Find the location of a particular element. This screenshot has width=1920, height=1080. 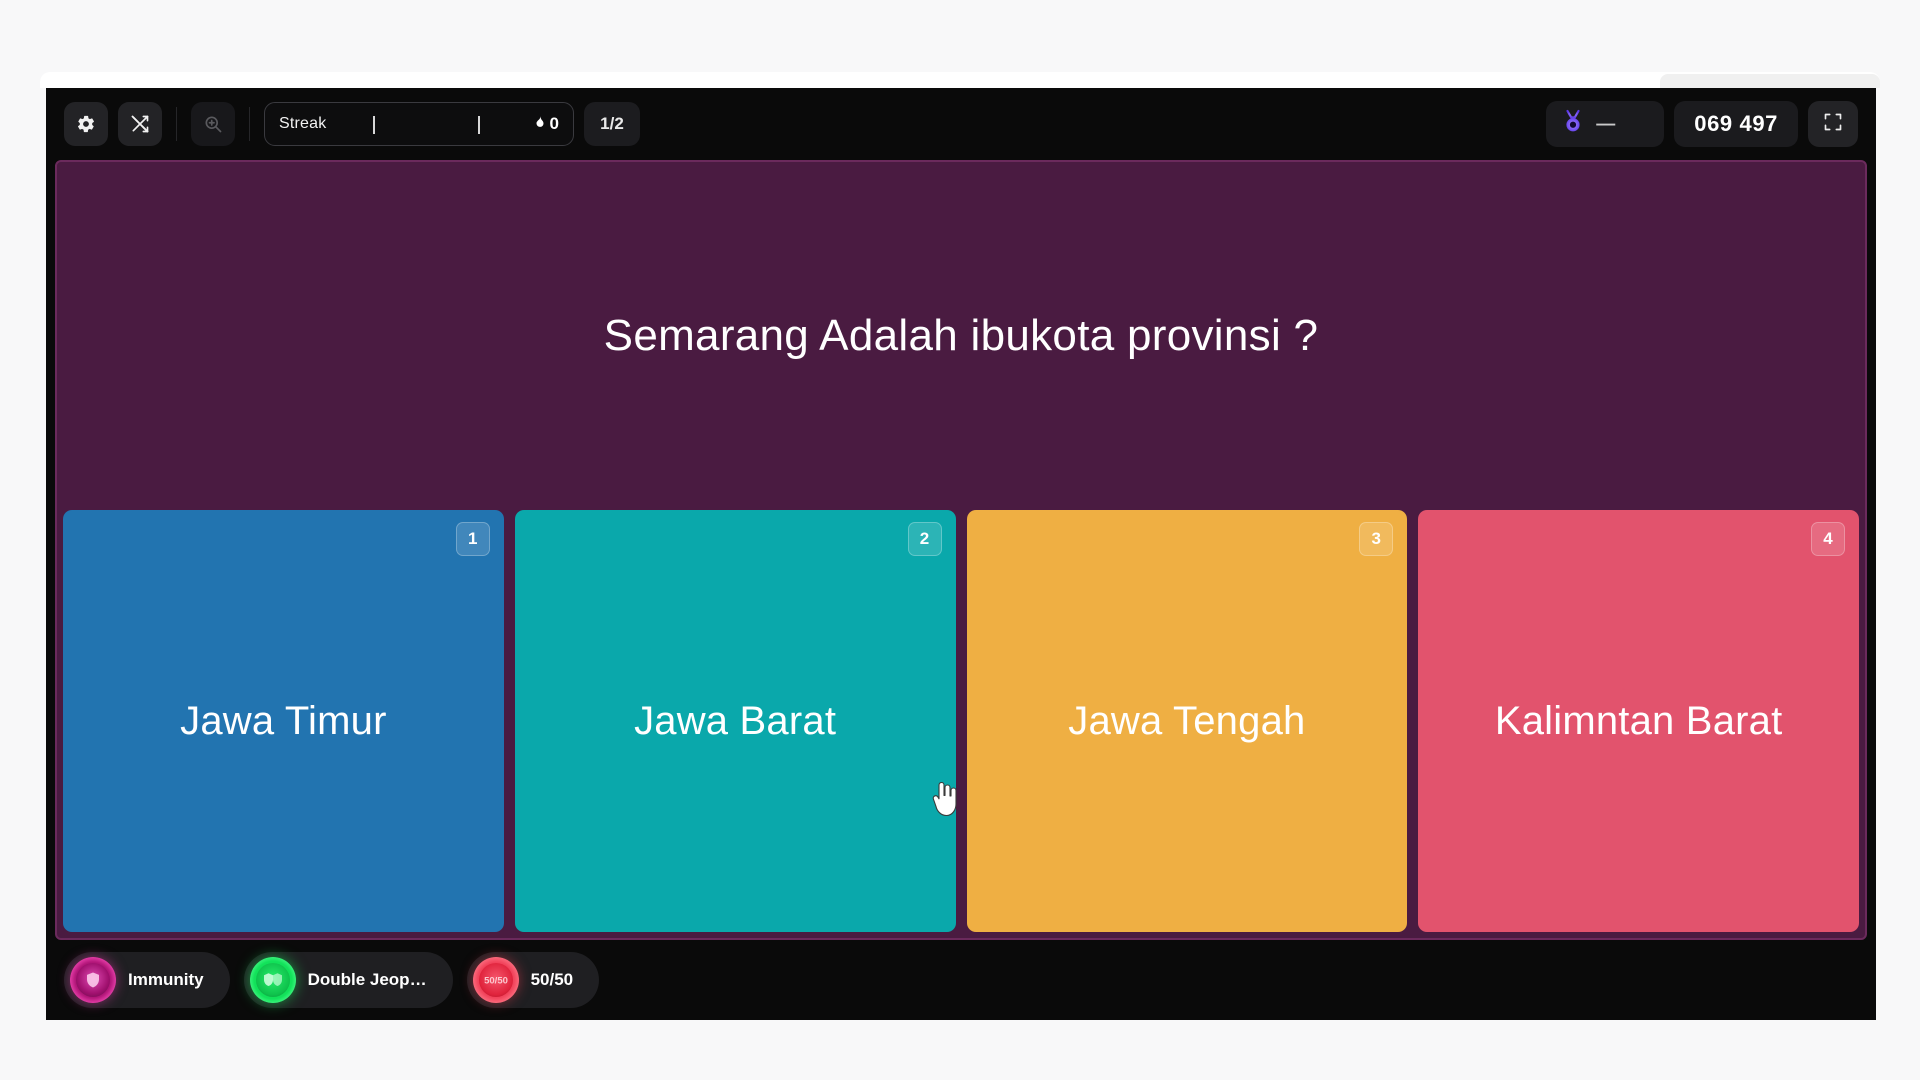

question-text: Semarang Adalah ibukota provinsi ? is located at coordinates (961, 335).